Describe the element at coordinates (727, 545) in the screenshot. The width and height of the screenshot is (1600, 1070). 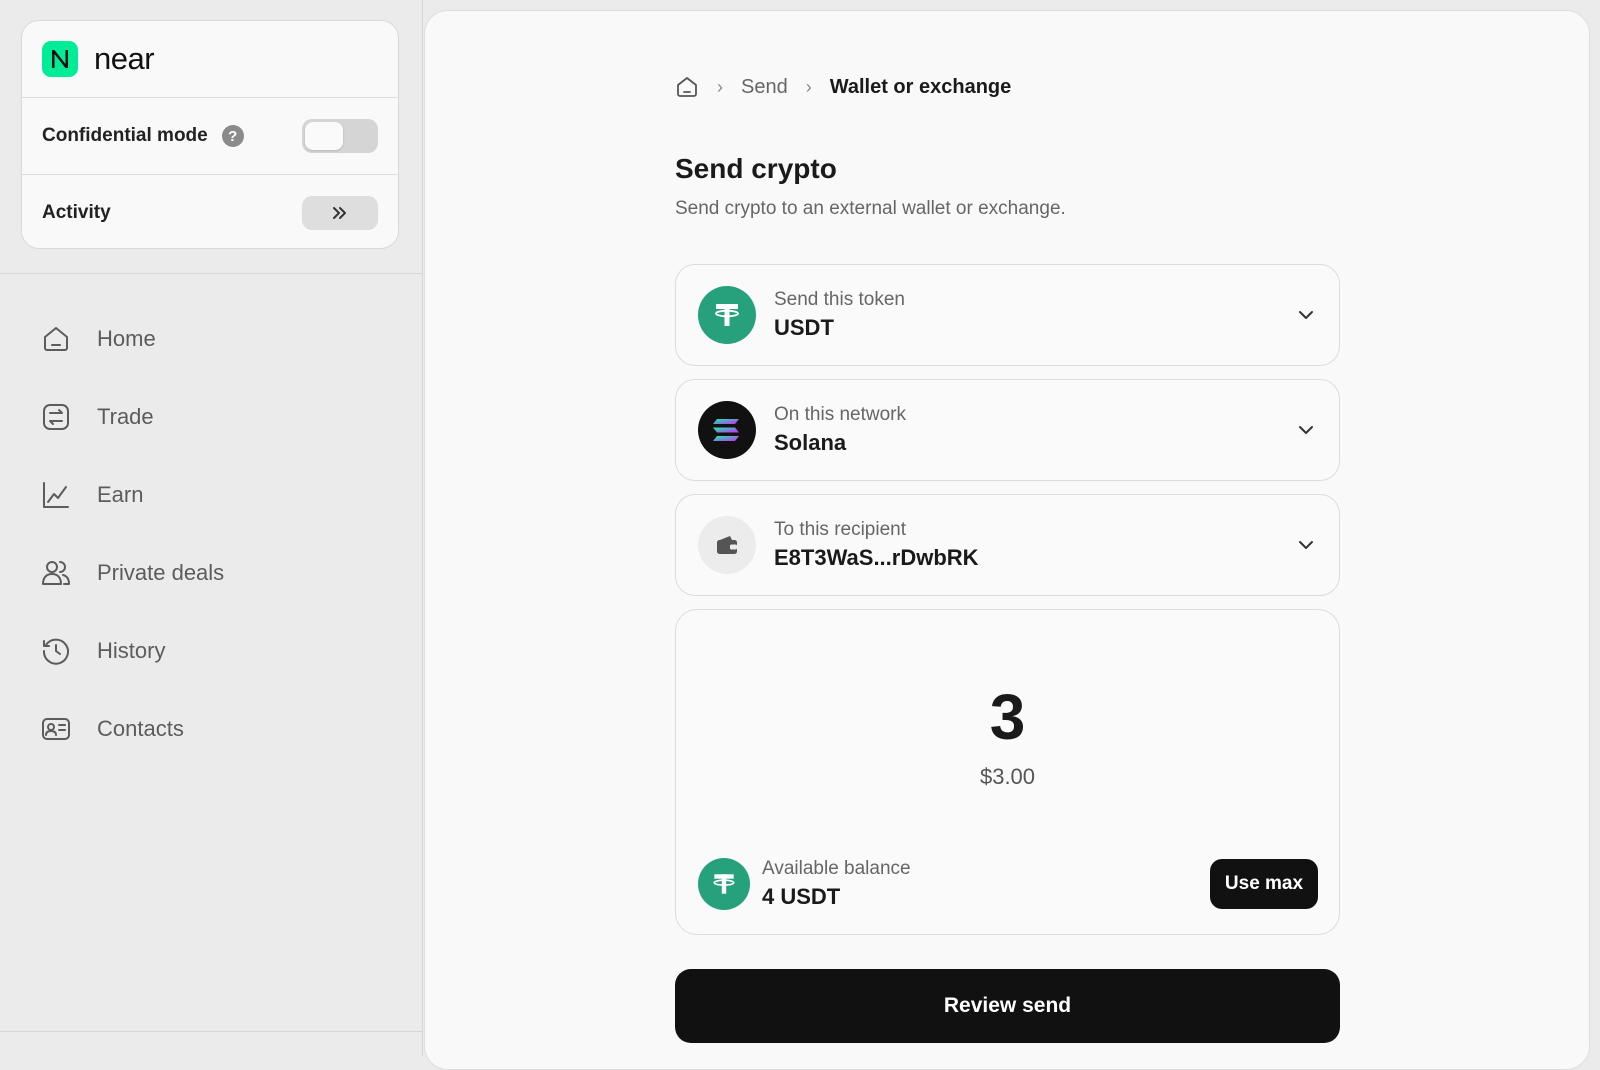
I see `wallet-icon` at that location.